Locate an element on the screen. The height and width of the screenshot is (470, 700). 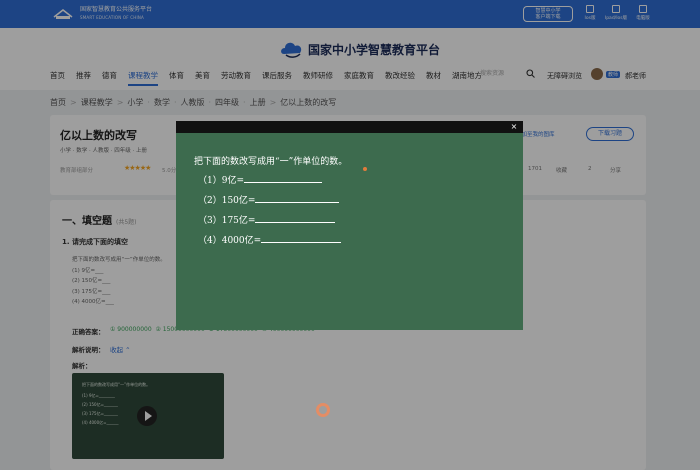
modal-title-bar is located at coordinates (349, 127).